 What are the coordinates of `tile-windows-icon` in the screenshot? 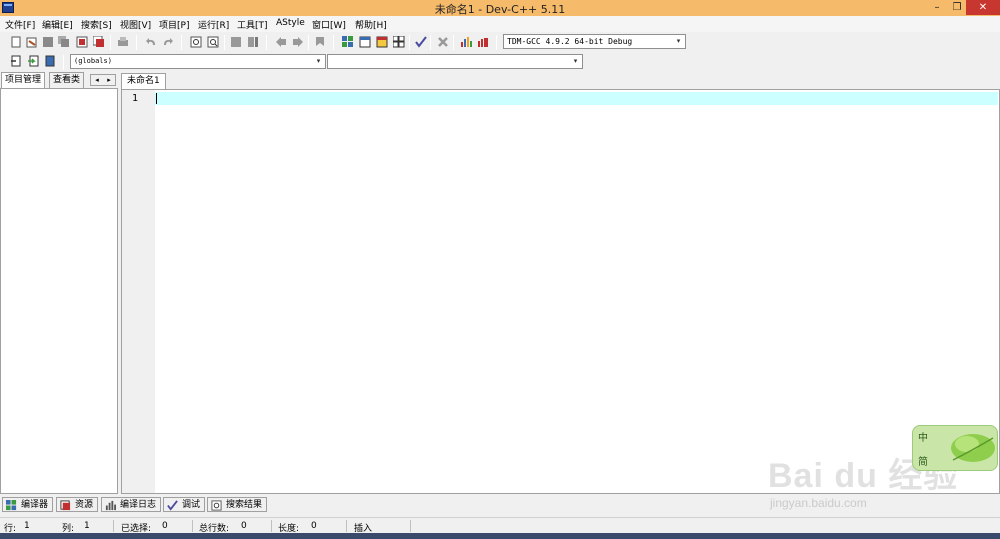 It's located at (348, 42).